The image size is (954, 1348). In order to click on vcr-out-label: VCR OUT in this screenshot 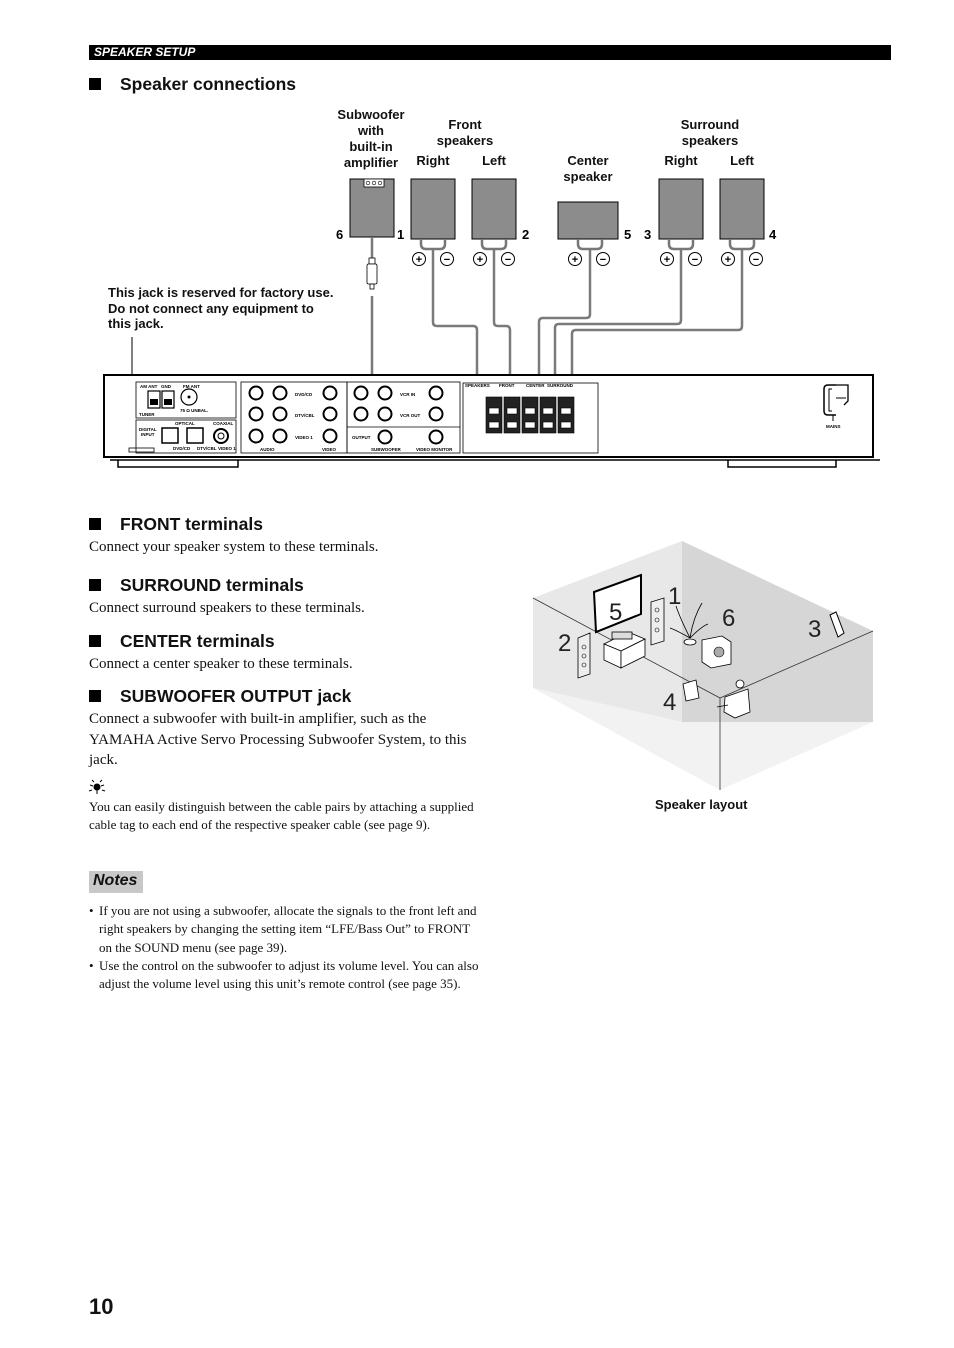, I will do `click(410, 415)`.